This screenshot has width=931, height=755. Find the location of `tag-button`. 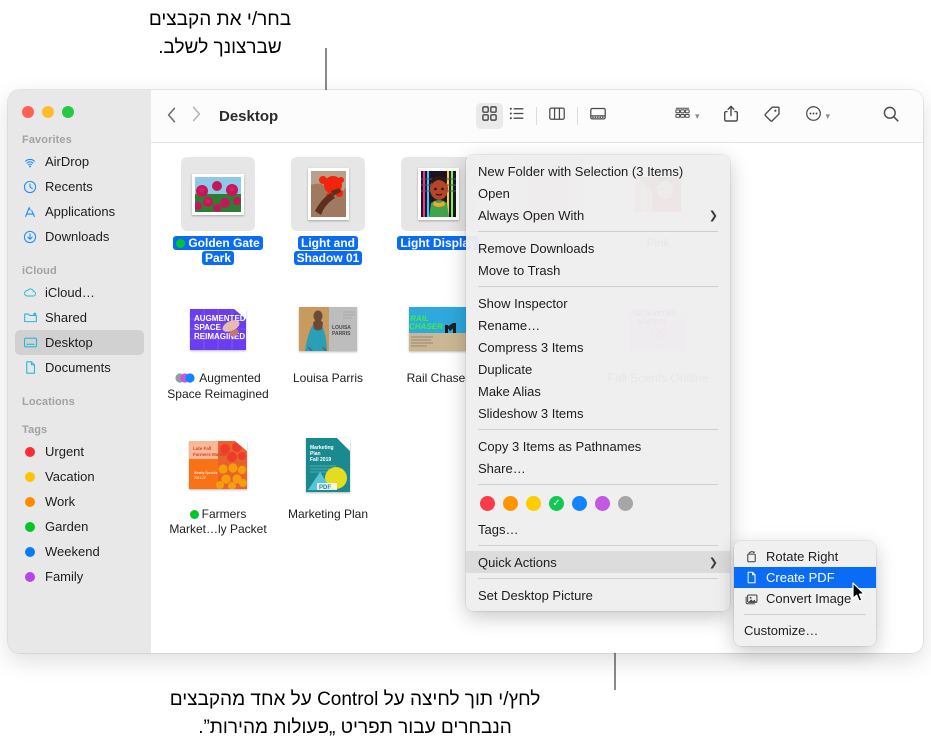

tag-button is located at coordinates (772, 116).